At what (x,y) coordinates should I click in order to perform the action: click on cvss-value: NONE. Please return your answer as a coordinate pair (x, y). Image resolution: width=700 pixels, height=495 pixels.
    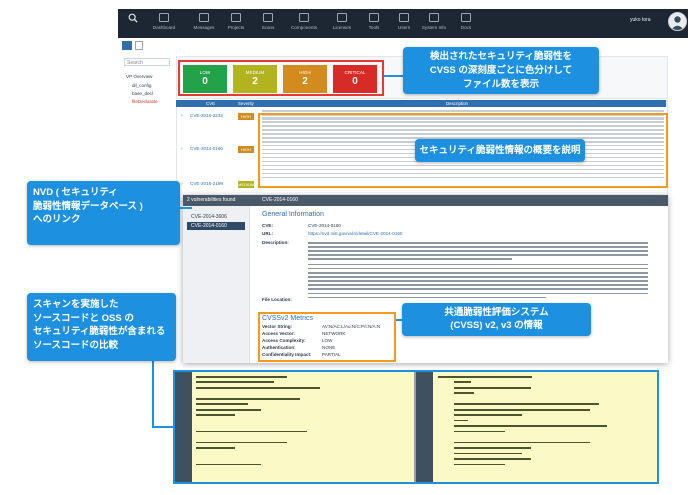
    Looking at the image, I should click on (329, 347).